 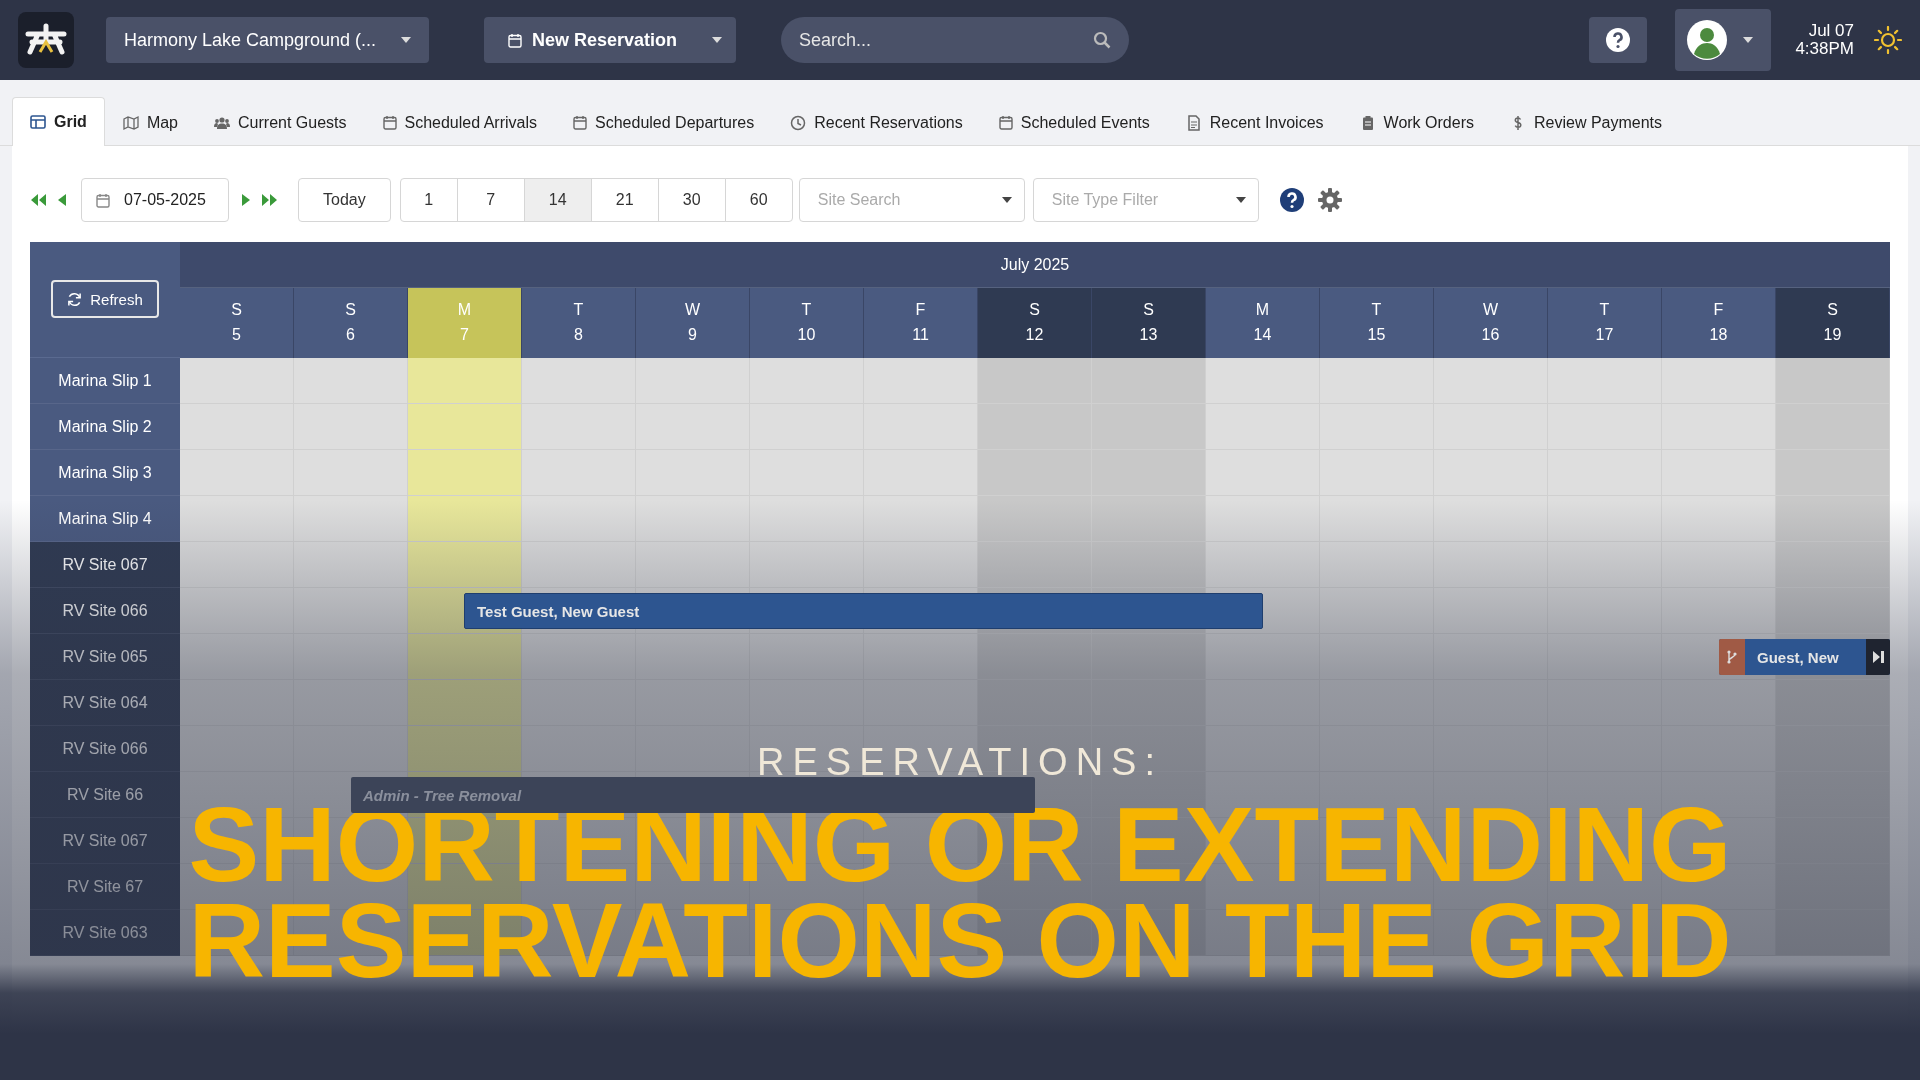 I want to click on help-button, so click(x=1618, y=40).